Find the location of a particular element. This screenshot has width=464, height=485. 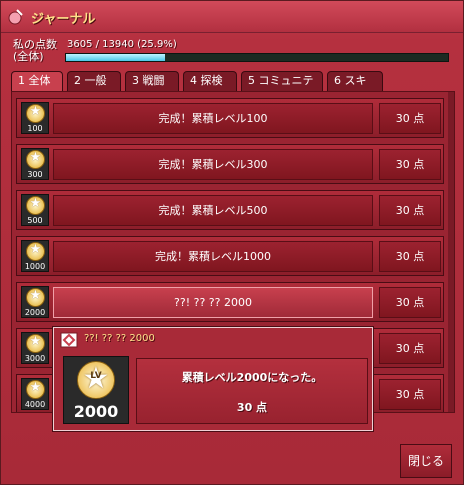

tab-battle: 3 戦闘 is located at coordinates (152, 81).